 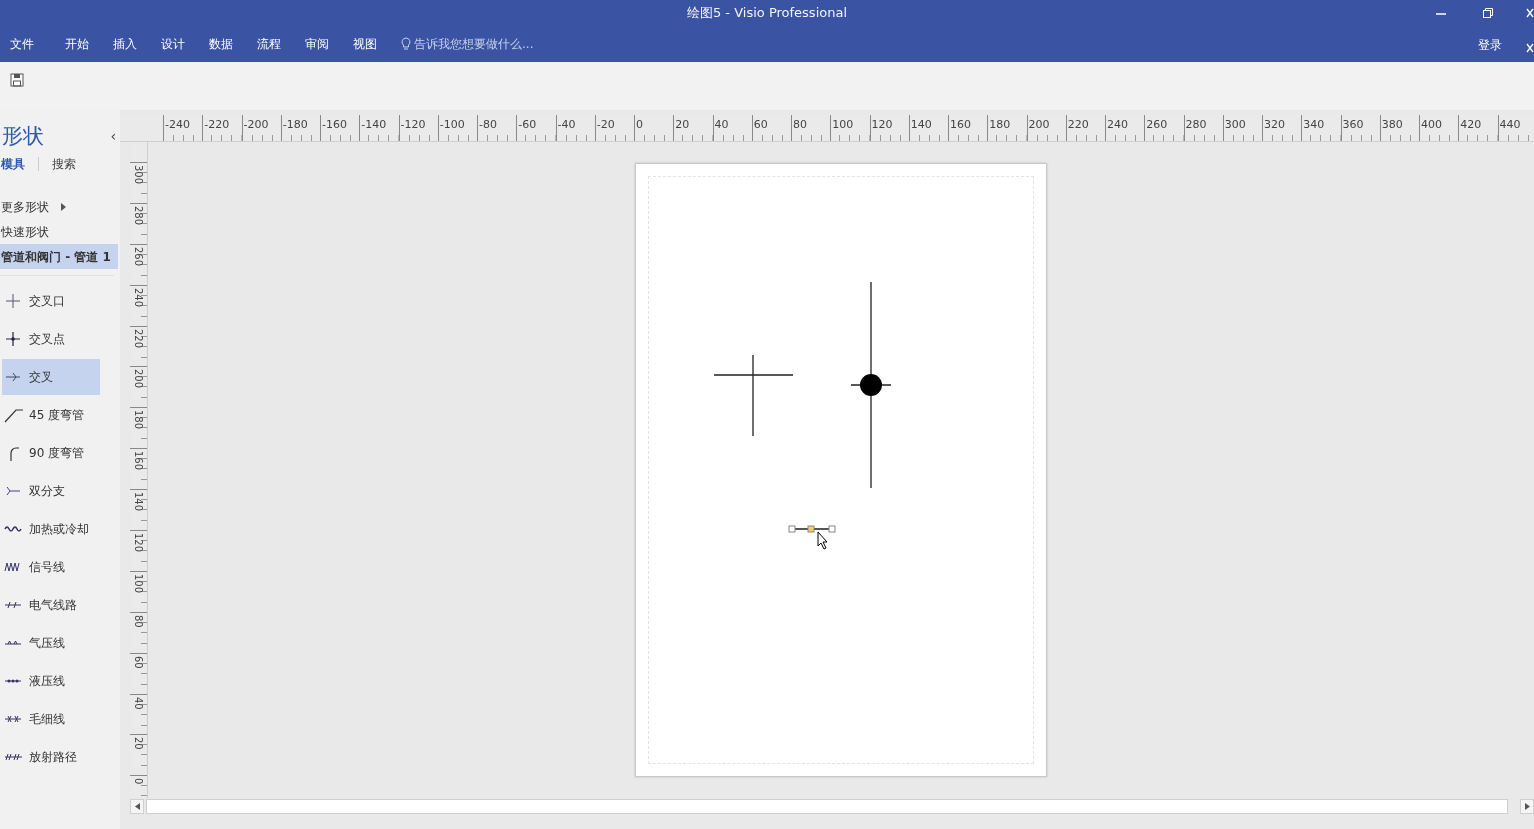 What do you see at coordinates (13, 415) in the screenshot?
I see `angled-line-icon` at bounding box center [13, 415].